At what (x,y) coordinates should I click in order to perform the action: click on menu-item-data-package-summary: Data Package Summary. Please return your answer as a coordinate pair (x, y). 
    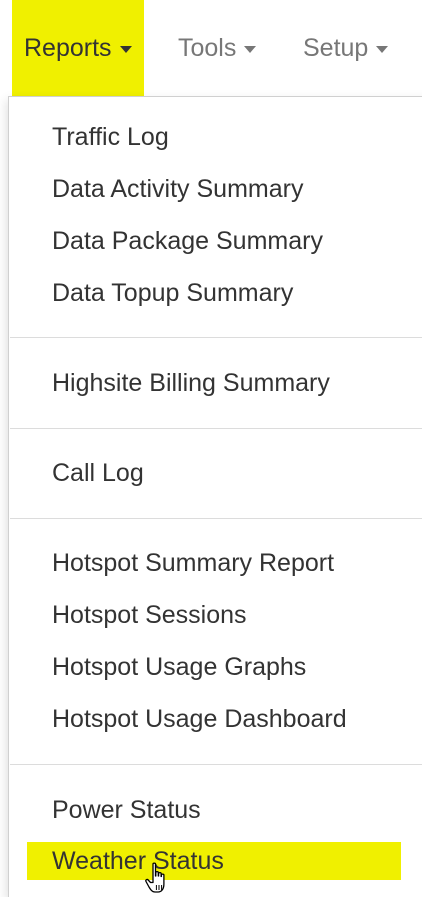
    Looking at the image, I should click on (216, 241).